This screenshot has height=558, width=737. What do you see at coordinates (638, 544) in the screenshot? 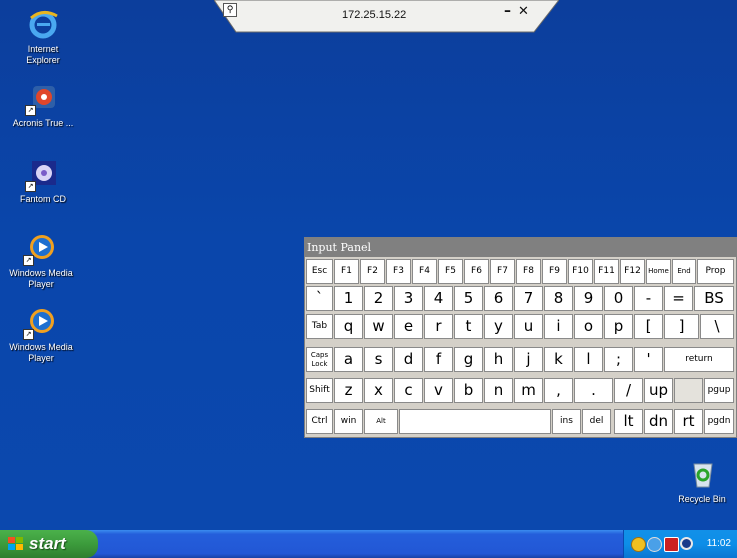
I see `network-icon` at bounding box center [638, 544].